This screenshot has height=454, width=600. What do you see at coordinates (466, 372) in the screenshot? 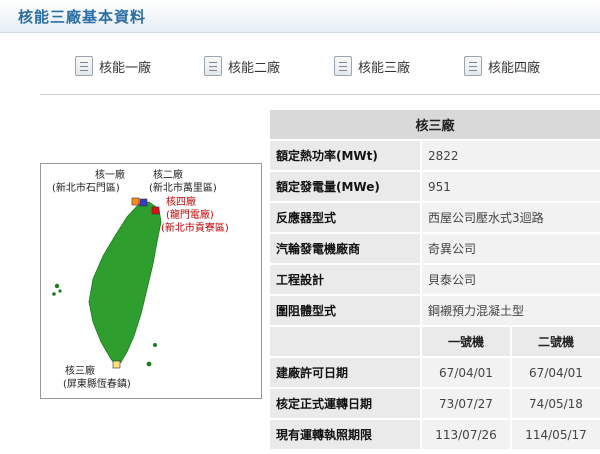
I see `unit-1-value: 67/04/01` at bounding box center [466, 372].